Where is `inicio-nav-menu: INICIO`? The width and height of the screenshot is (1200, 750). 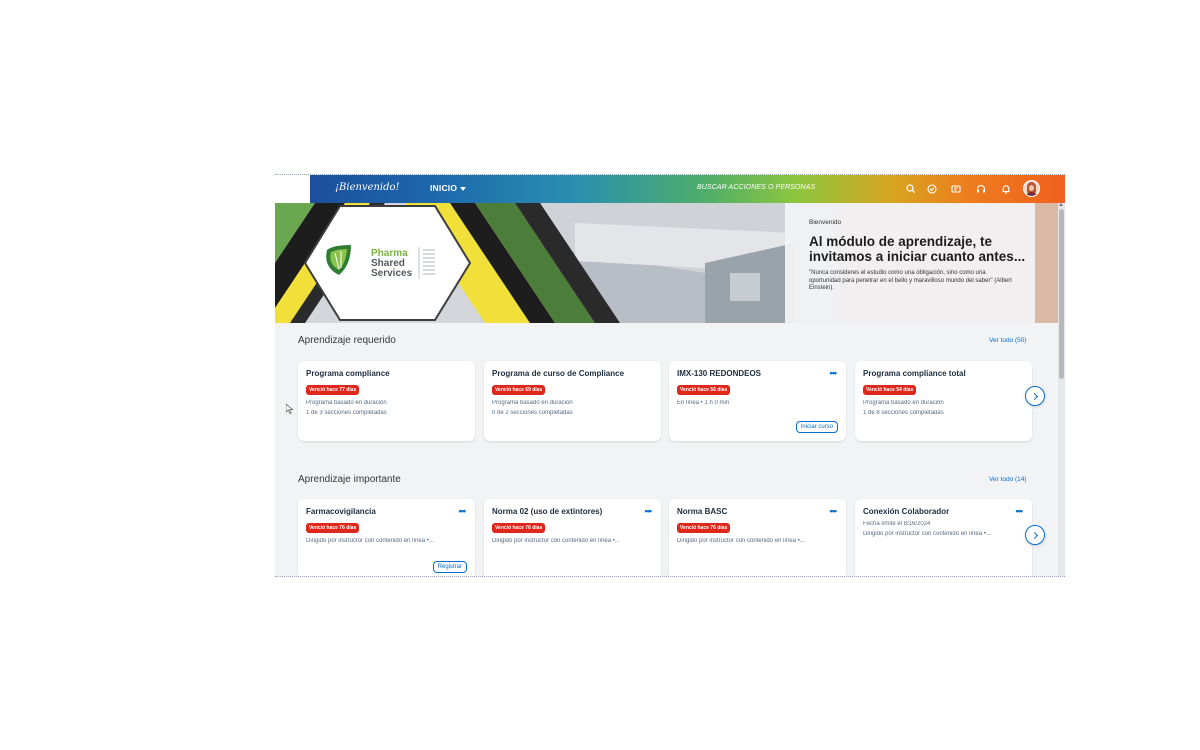 inicio-nav-menu: INICIO is located at coordinates (448, 188).